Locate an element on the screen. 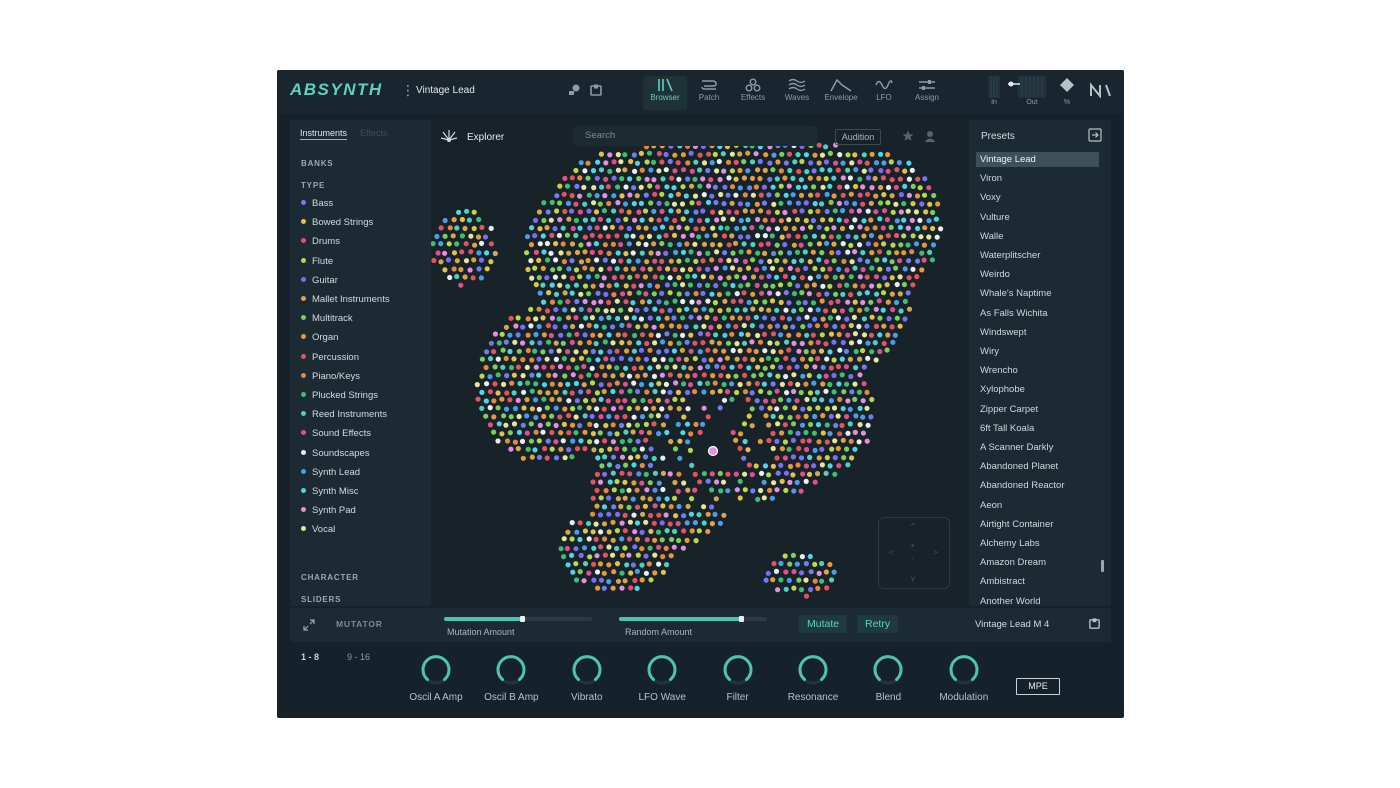 The width and height of the screenshot is (1400, 788). preset-item: Vintage Lead is located at coordinates (1037, 159).